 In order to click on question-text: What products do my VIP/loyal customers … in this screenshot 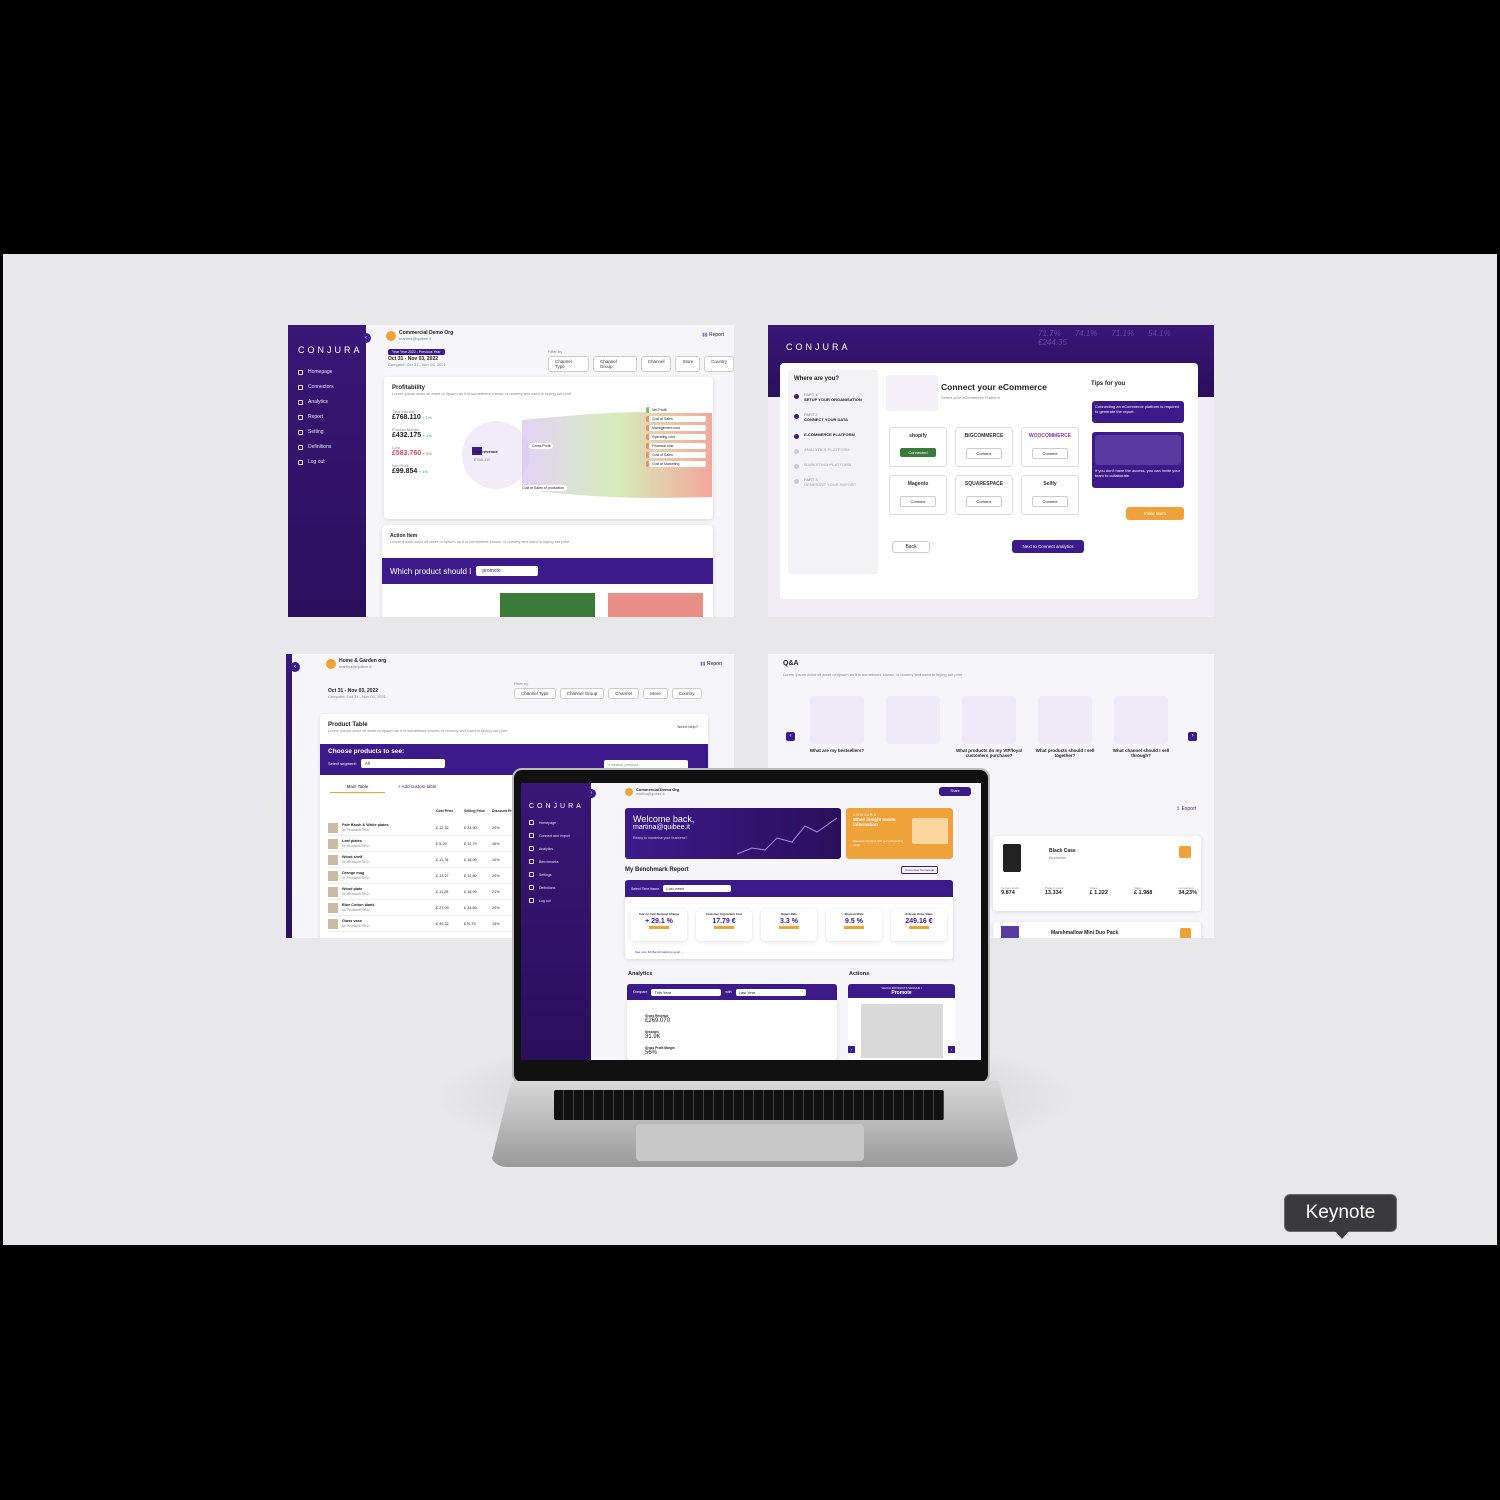, I will do `click(988, 753)`.